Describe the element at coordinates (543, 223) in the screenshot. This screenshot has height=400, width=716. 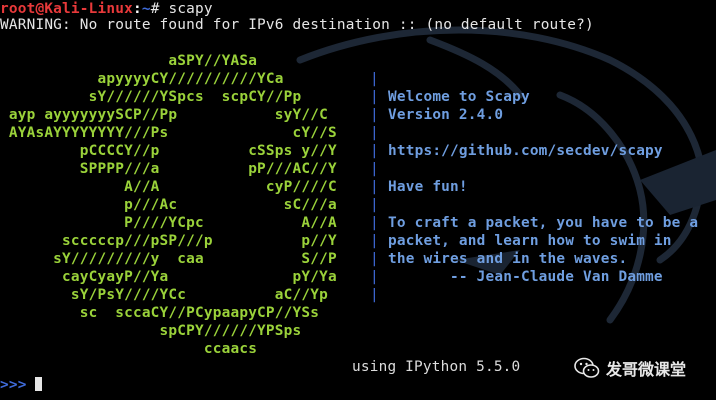
I see `quote-line: To craft a packet, you have to be a` at that location.